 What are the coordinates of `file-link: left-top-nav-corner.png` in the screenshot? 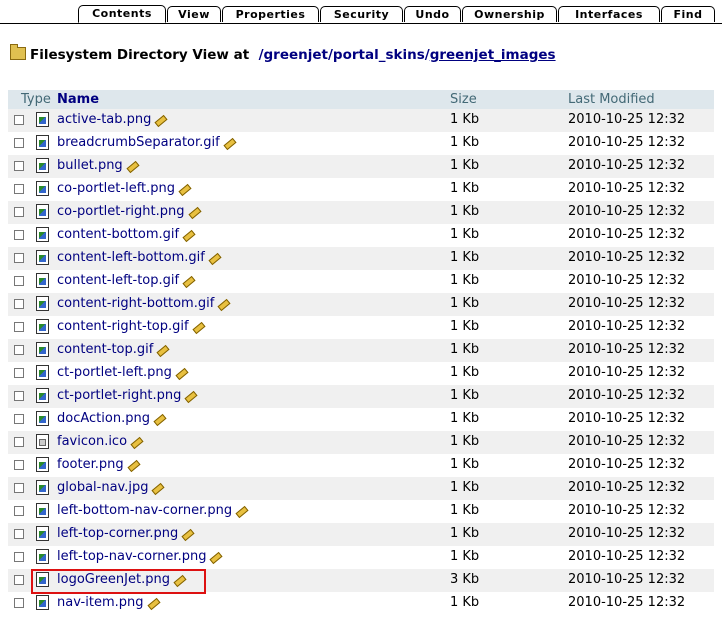 It's located at (131, 556).